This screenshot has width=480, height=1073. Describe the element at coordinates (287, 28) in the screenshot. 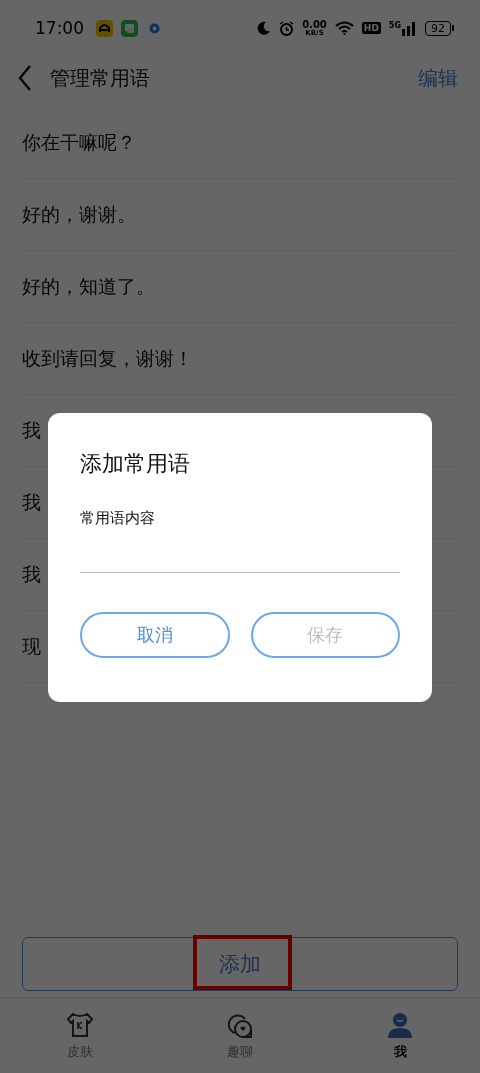

I see `alarm-clock-icon` at that location.